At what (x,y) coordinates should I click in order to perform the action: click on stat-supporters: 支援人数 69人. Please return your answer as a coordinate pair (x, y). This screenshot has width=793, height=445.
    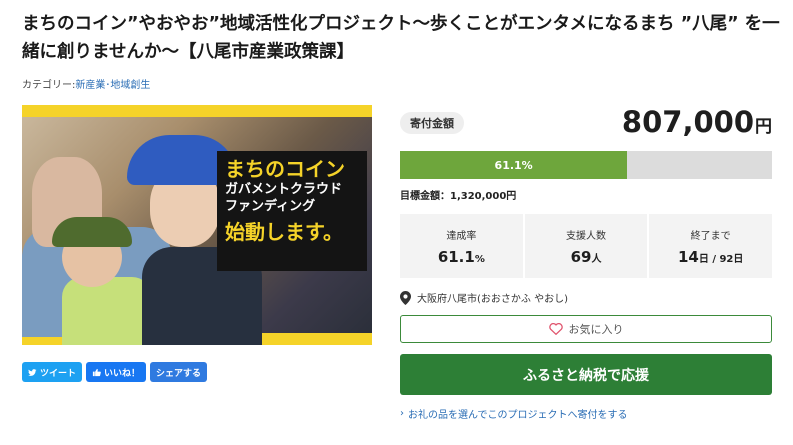
    Looking at the image, I should click on (586, 246).